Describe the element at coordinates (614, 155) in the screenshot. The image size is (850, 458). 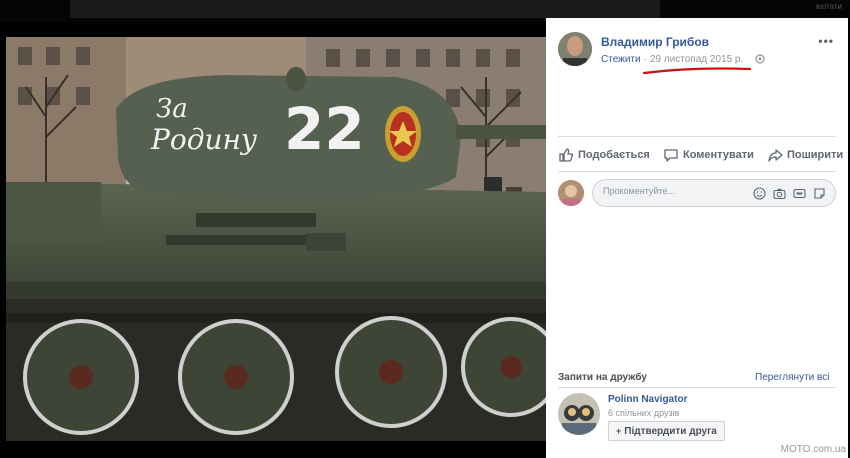
I see `like-label: Подобається` at that location.